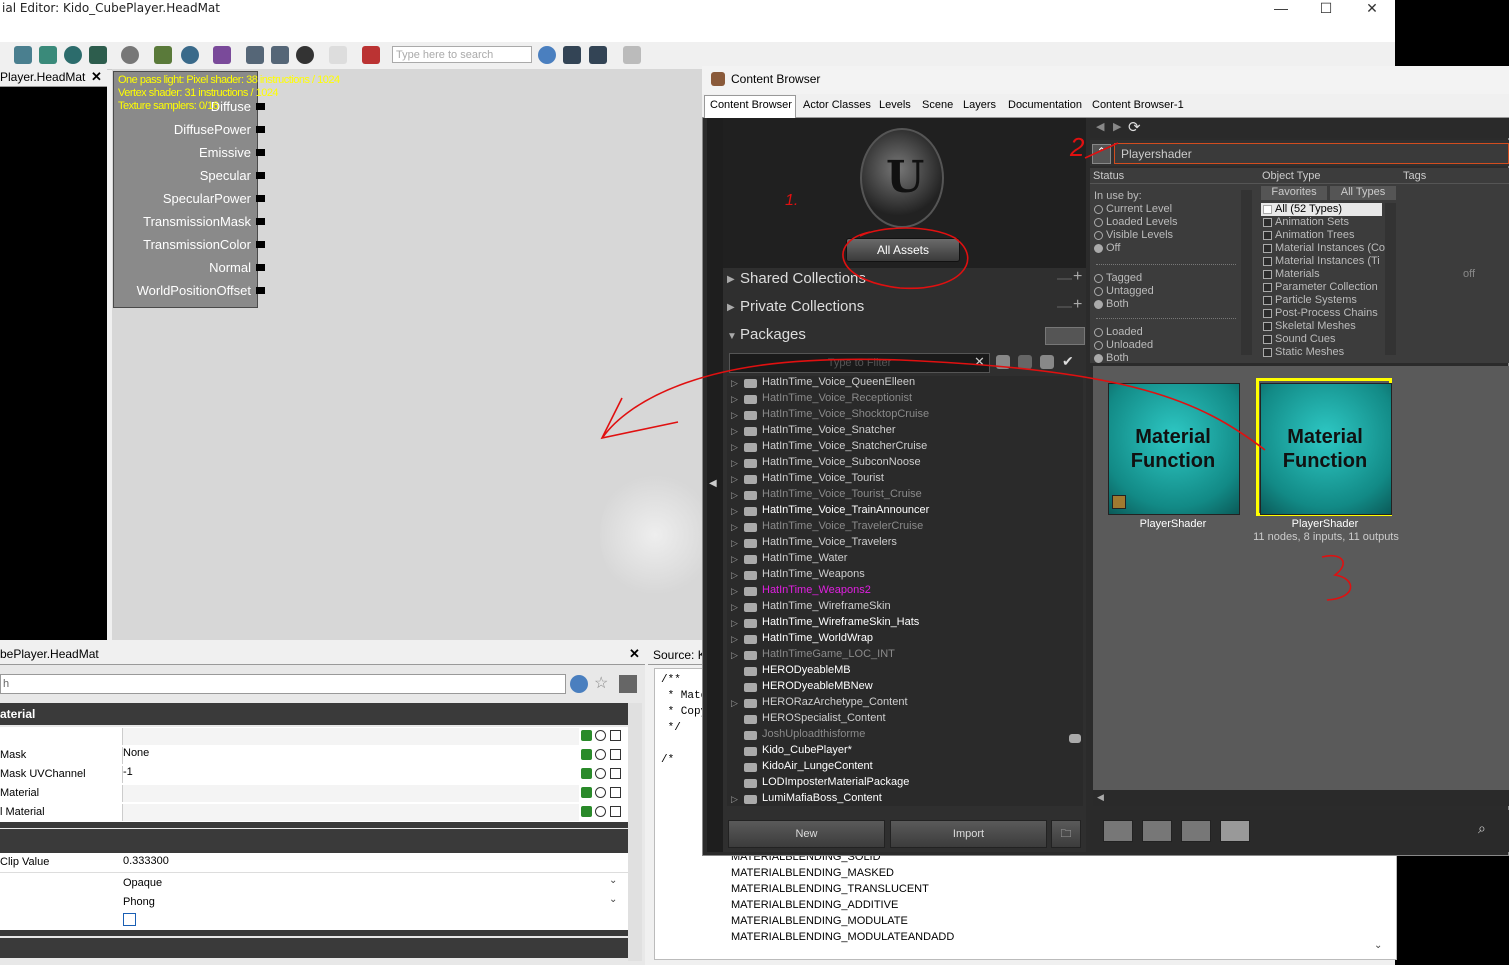  Describe the element at coordinates (48, 55) in the screenshot. I see `cube-preview-icon` at that location.